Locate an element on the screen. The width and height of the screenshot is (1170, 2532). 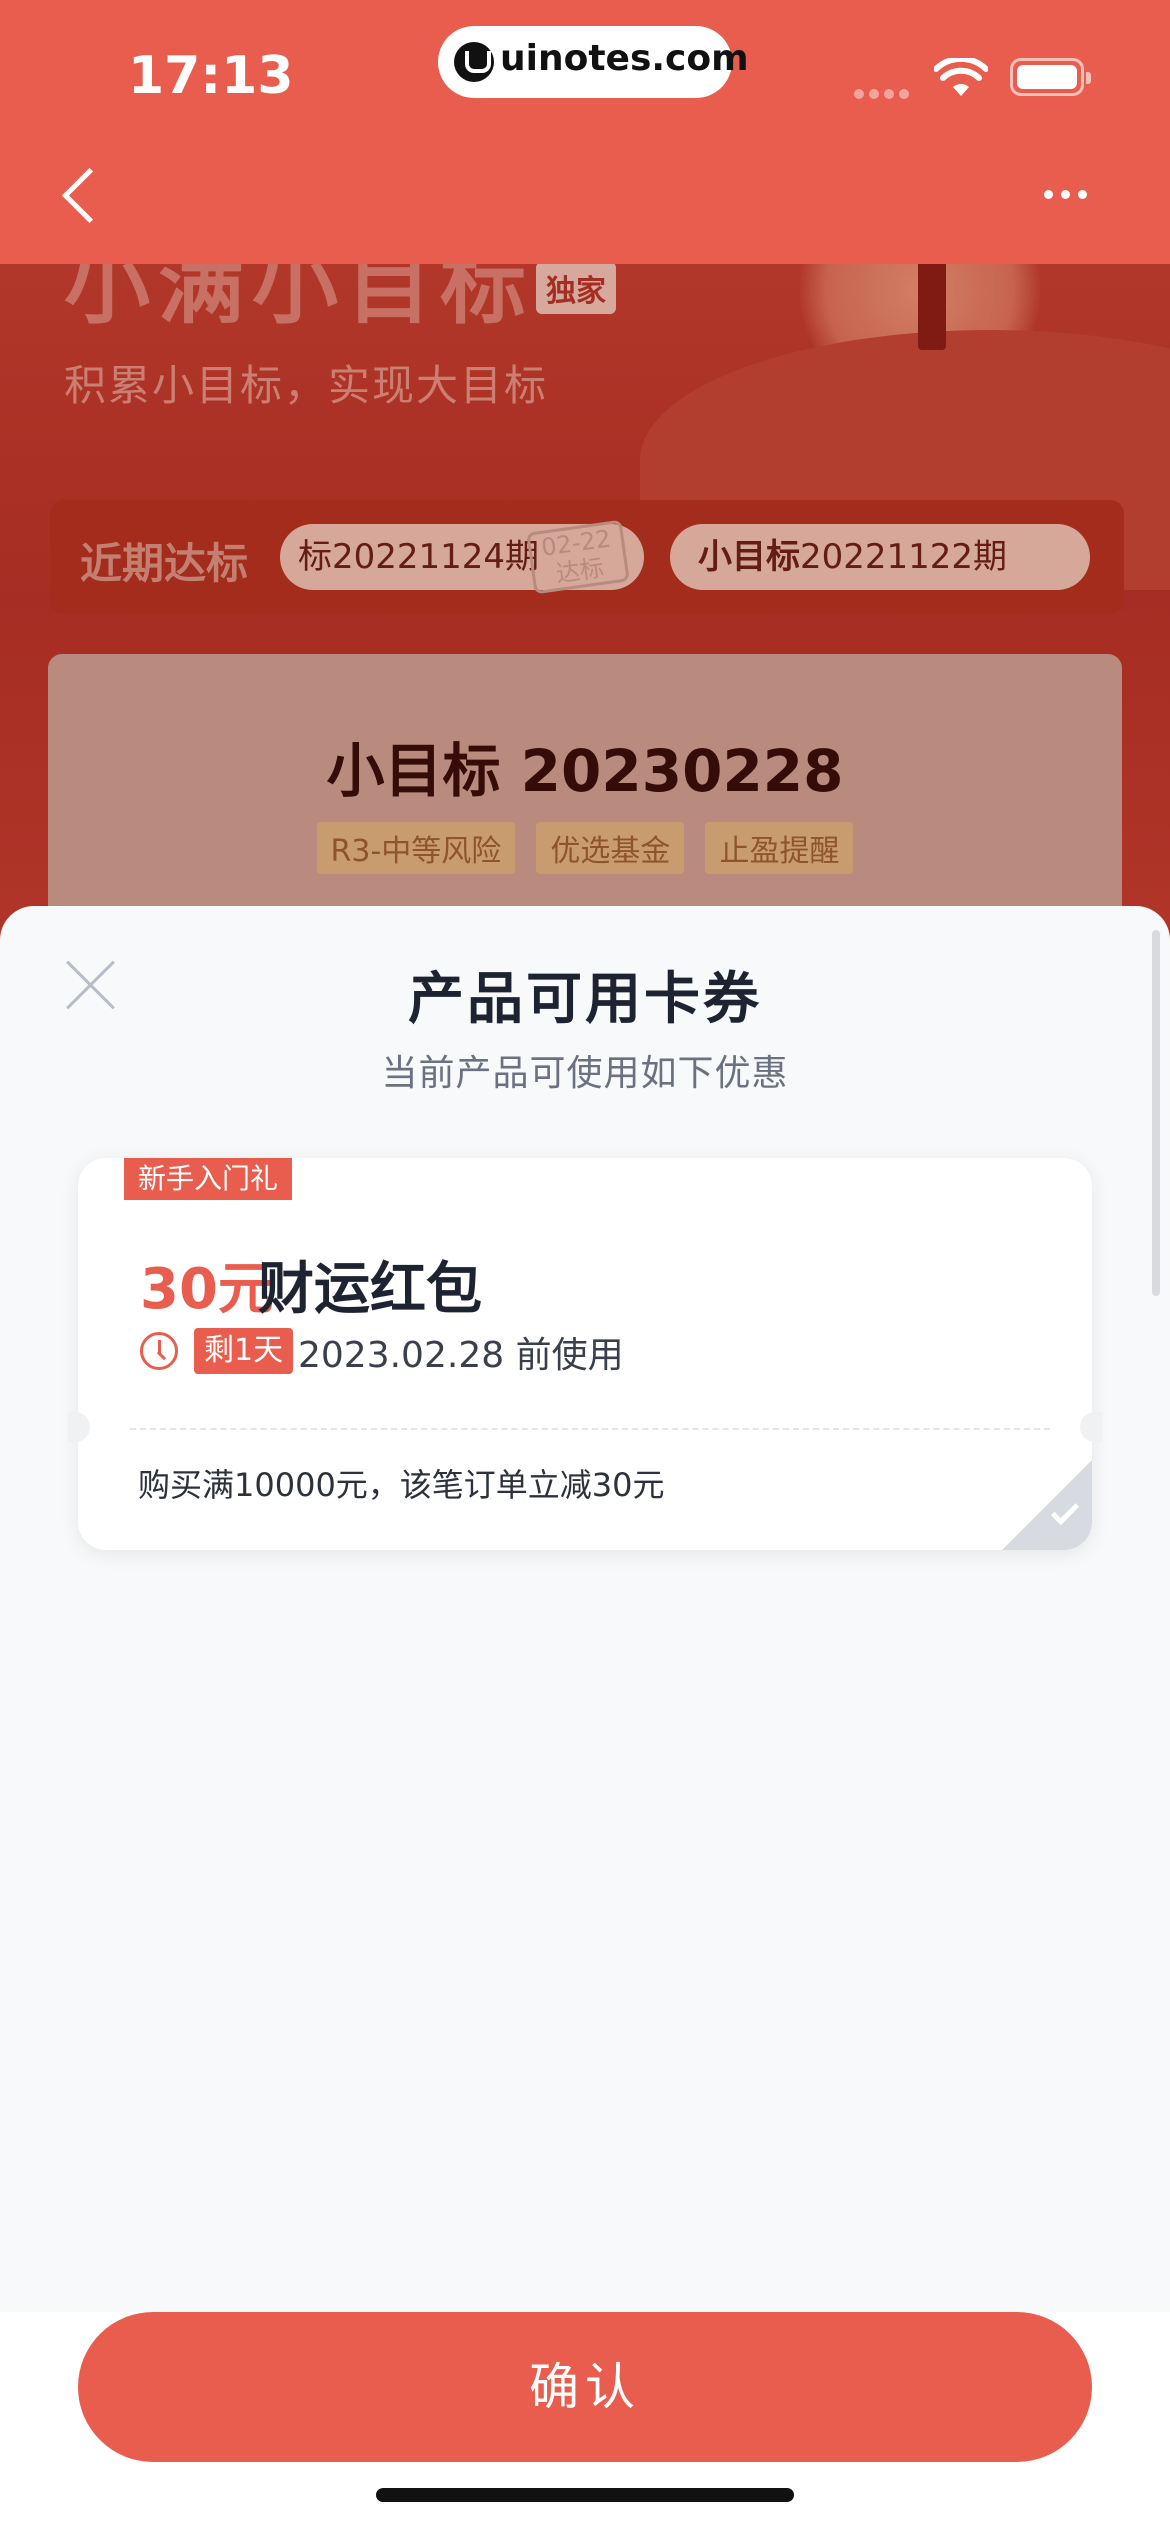
selected-corner is located at coordinates (1047, 1505).